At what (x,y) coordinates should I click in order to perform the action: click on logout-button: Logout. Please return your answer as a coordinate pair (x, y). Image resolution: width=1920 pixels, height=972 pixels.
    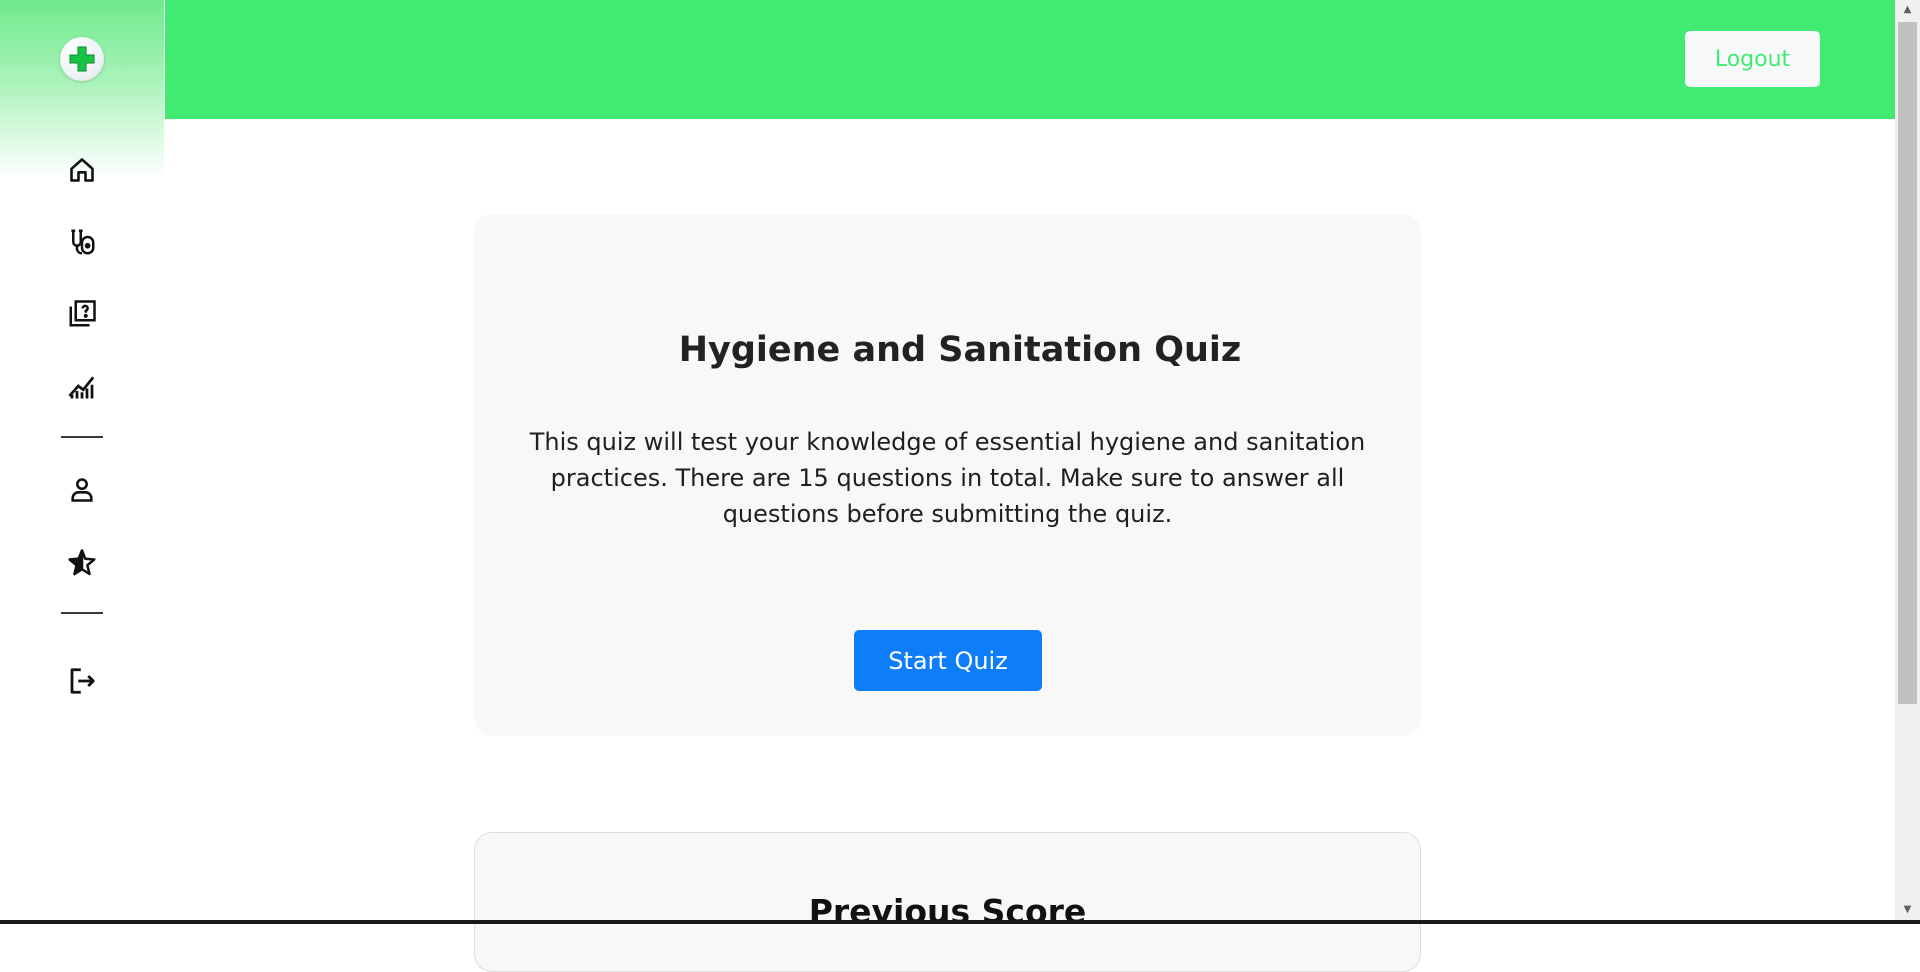
    Looking at the image, I should click on (1752, 59).